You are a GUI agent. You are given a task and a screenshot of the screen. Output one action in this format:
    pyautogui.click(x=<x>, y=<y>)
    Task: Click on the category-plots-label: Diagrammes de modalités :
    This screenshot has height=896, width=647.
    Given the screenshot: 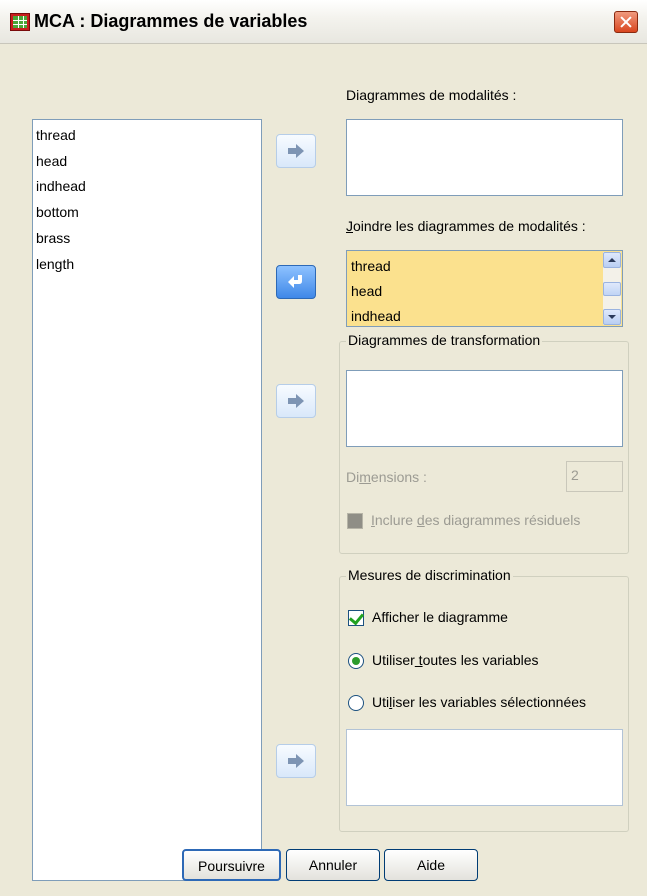 What is the action you would take?
    pyautogui.click(x=431, y=95)
    